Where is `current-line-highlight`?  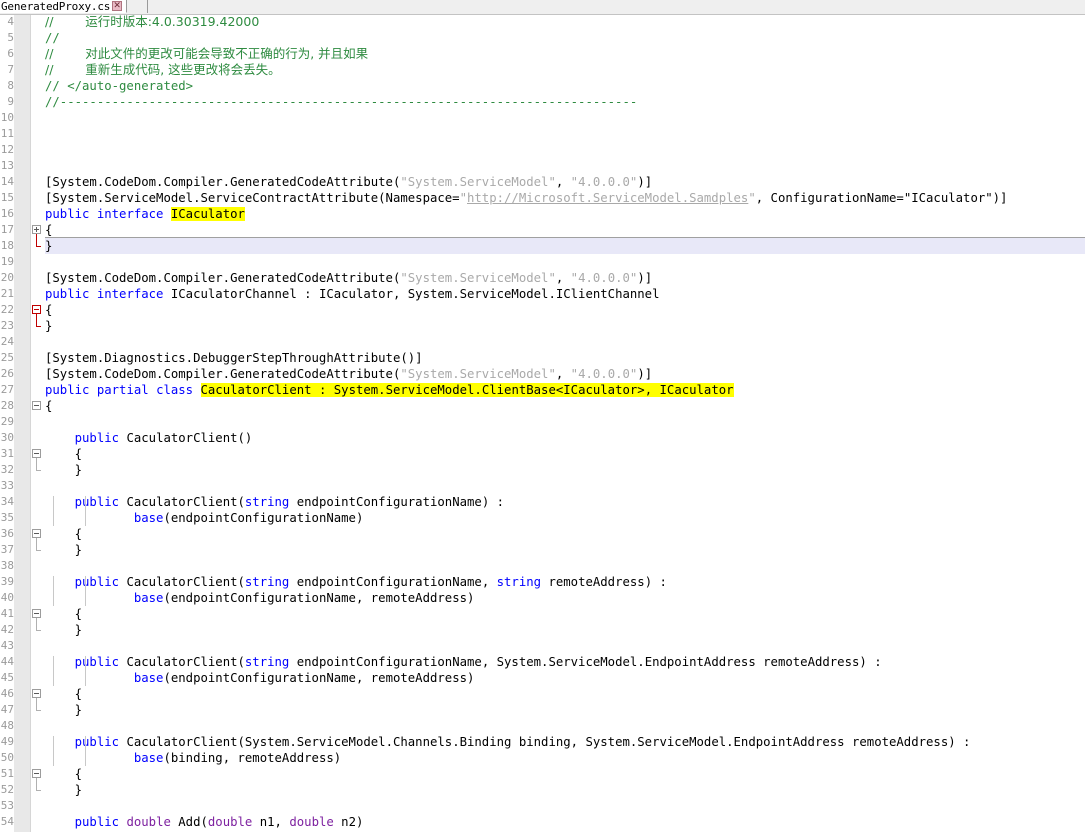
current-line-highlight is located at coordinates (565, 246).